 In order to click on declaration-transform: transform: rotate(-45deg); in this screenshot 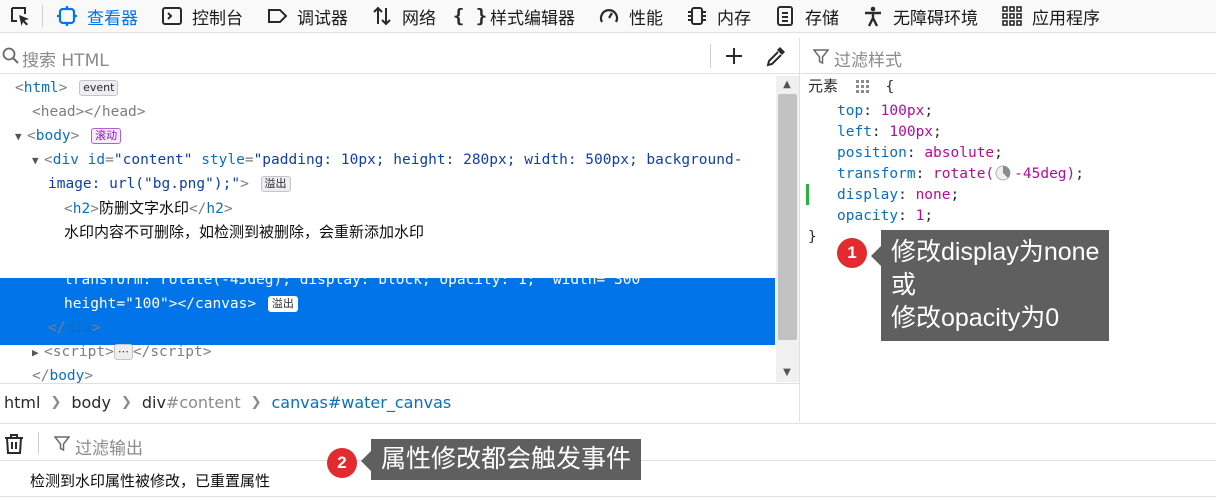, I will do `click(960, 174)`.